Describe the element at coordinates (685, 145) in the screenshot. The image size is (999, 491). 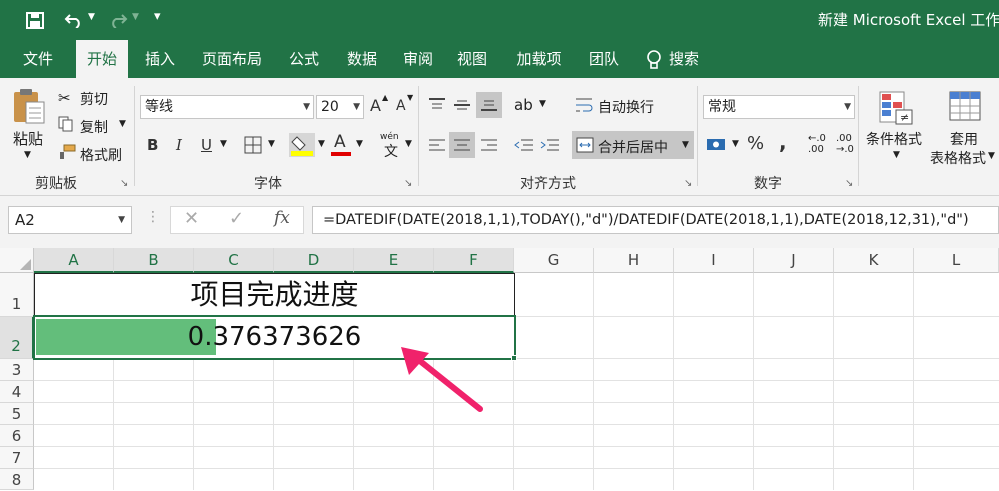
I see `merge-dropdown-icon: ▼` at that location.